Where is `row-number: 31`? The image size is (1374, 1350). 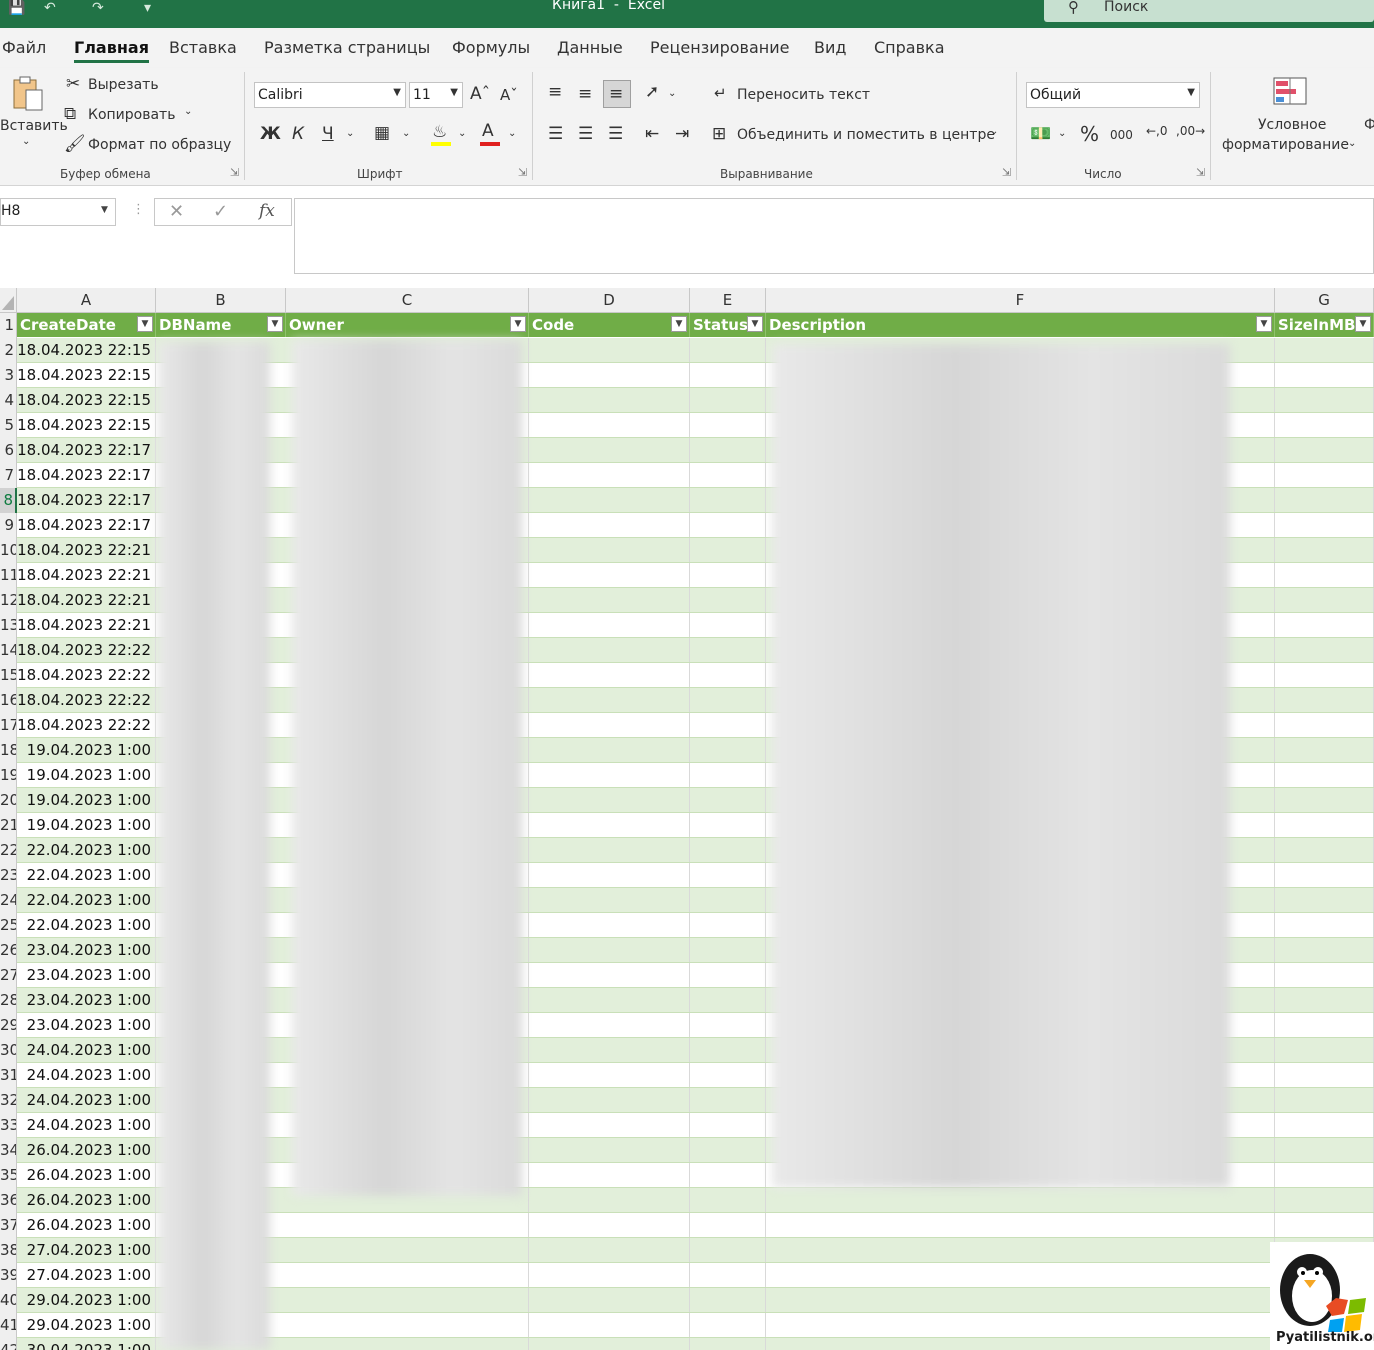
row-number: 31 is located at coordinates (8, 1075).